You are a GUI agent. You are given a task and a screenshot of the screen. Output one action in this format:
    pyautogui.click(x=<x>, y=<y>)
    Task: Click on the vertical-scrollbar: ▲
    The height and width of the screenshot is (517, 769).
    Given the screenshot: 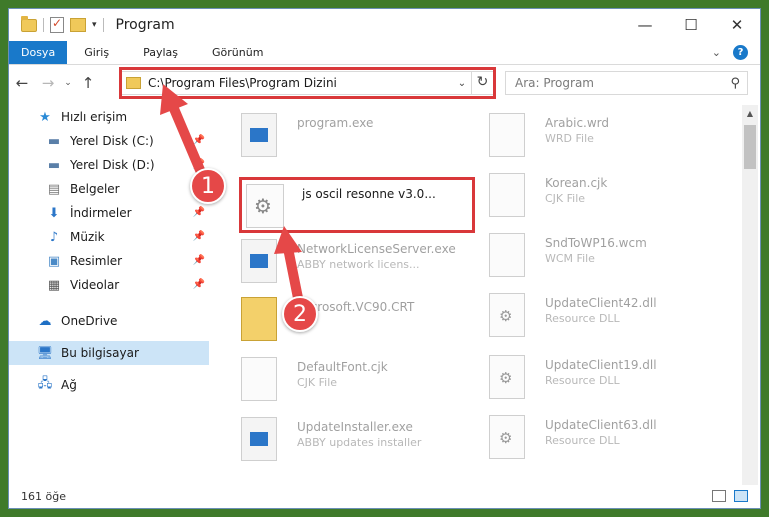 What is the action you would take?
    pyautogui.click(x=750, y=295)
    